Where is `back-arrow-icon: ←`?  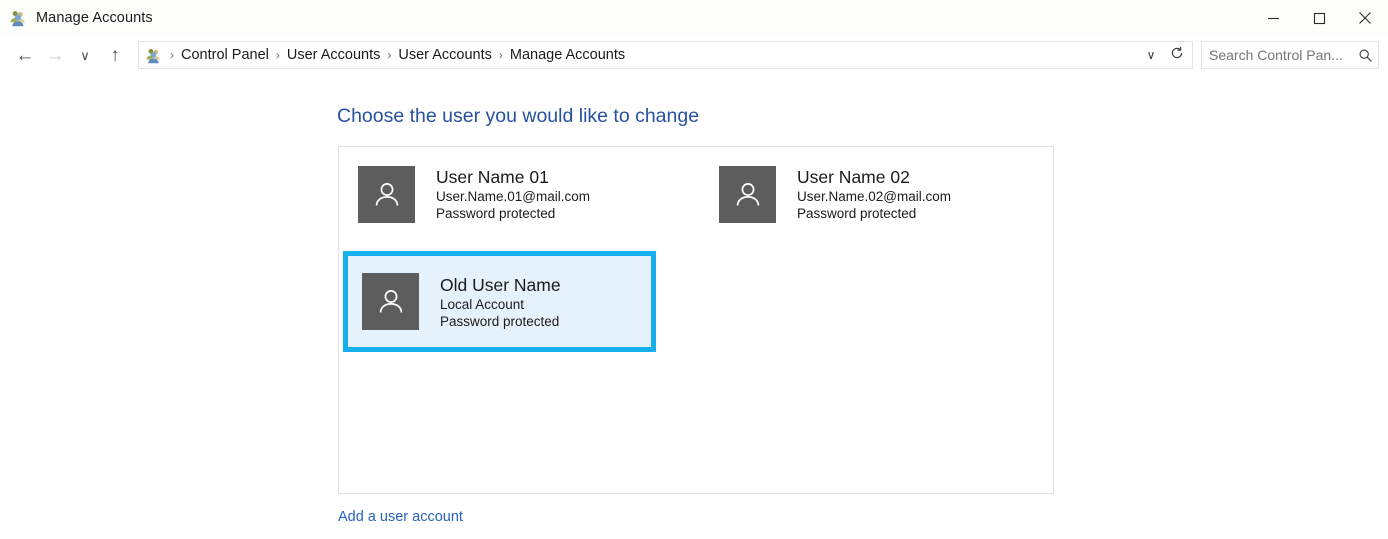
back-arrow-icon: ← is located at coordinates (25, 55).